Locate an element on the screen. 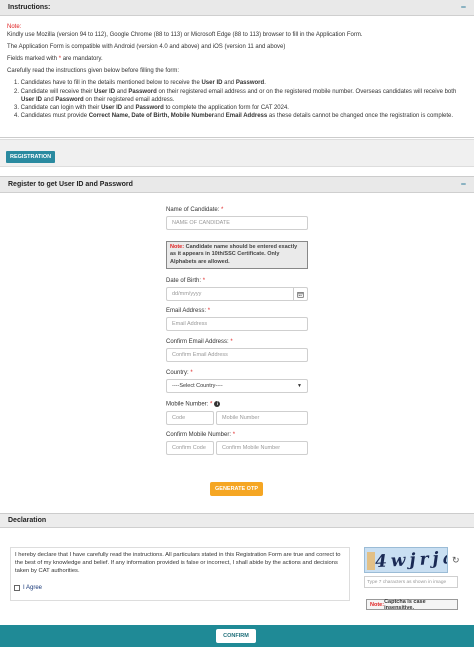 This screenshot has height=647, width=474. registration-bar: REGISTRATION is located at coordinates (237, 153).